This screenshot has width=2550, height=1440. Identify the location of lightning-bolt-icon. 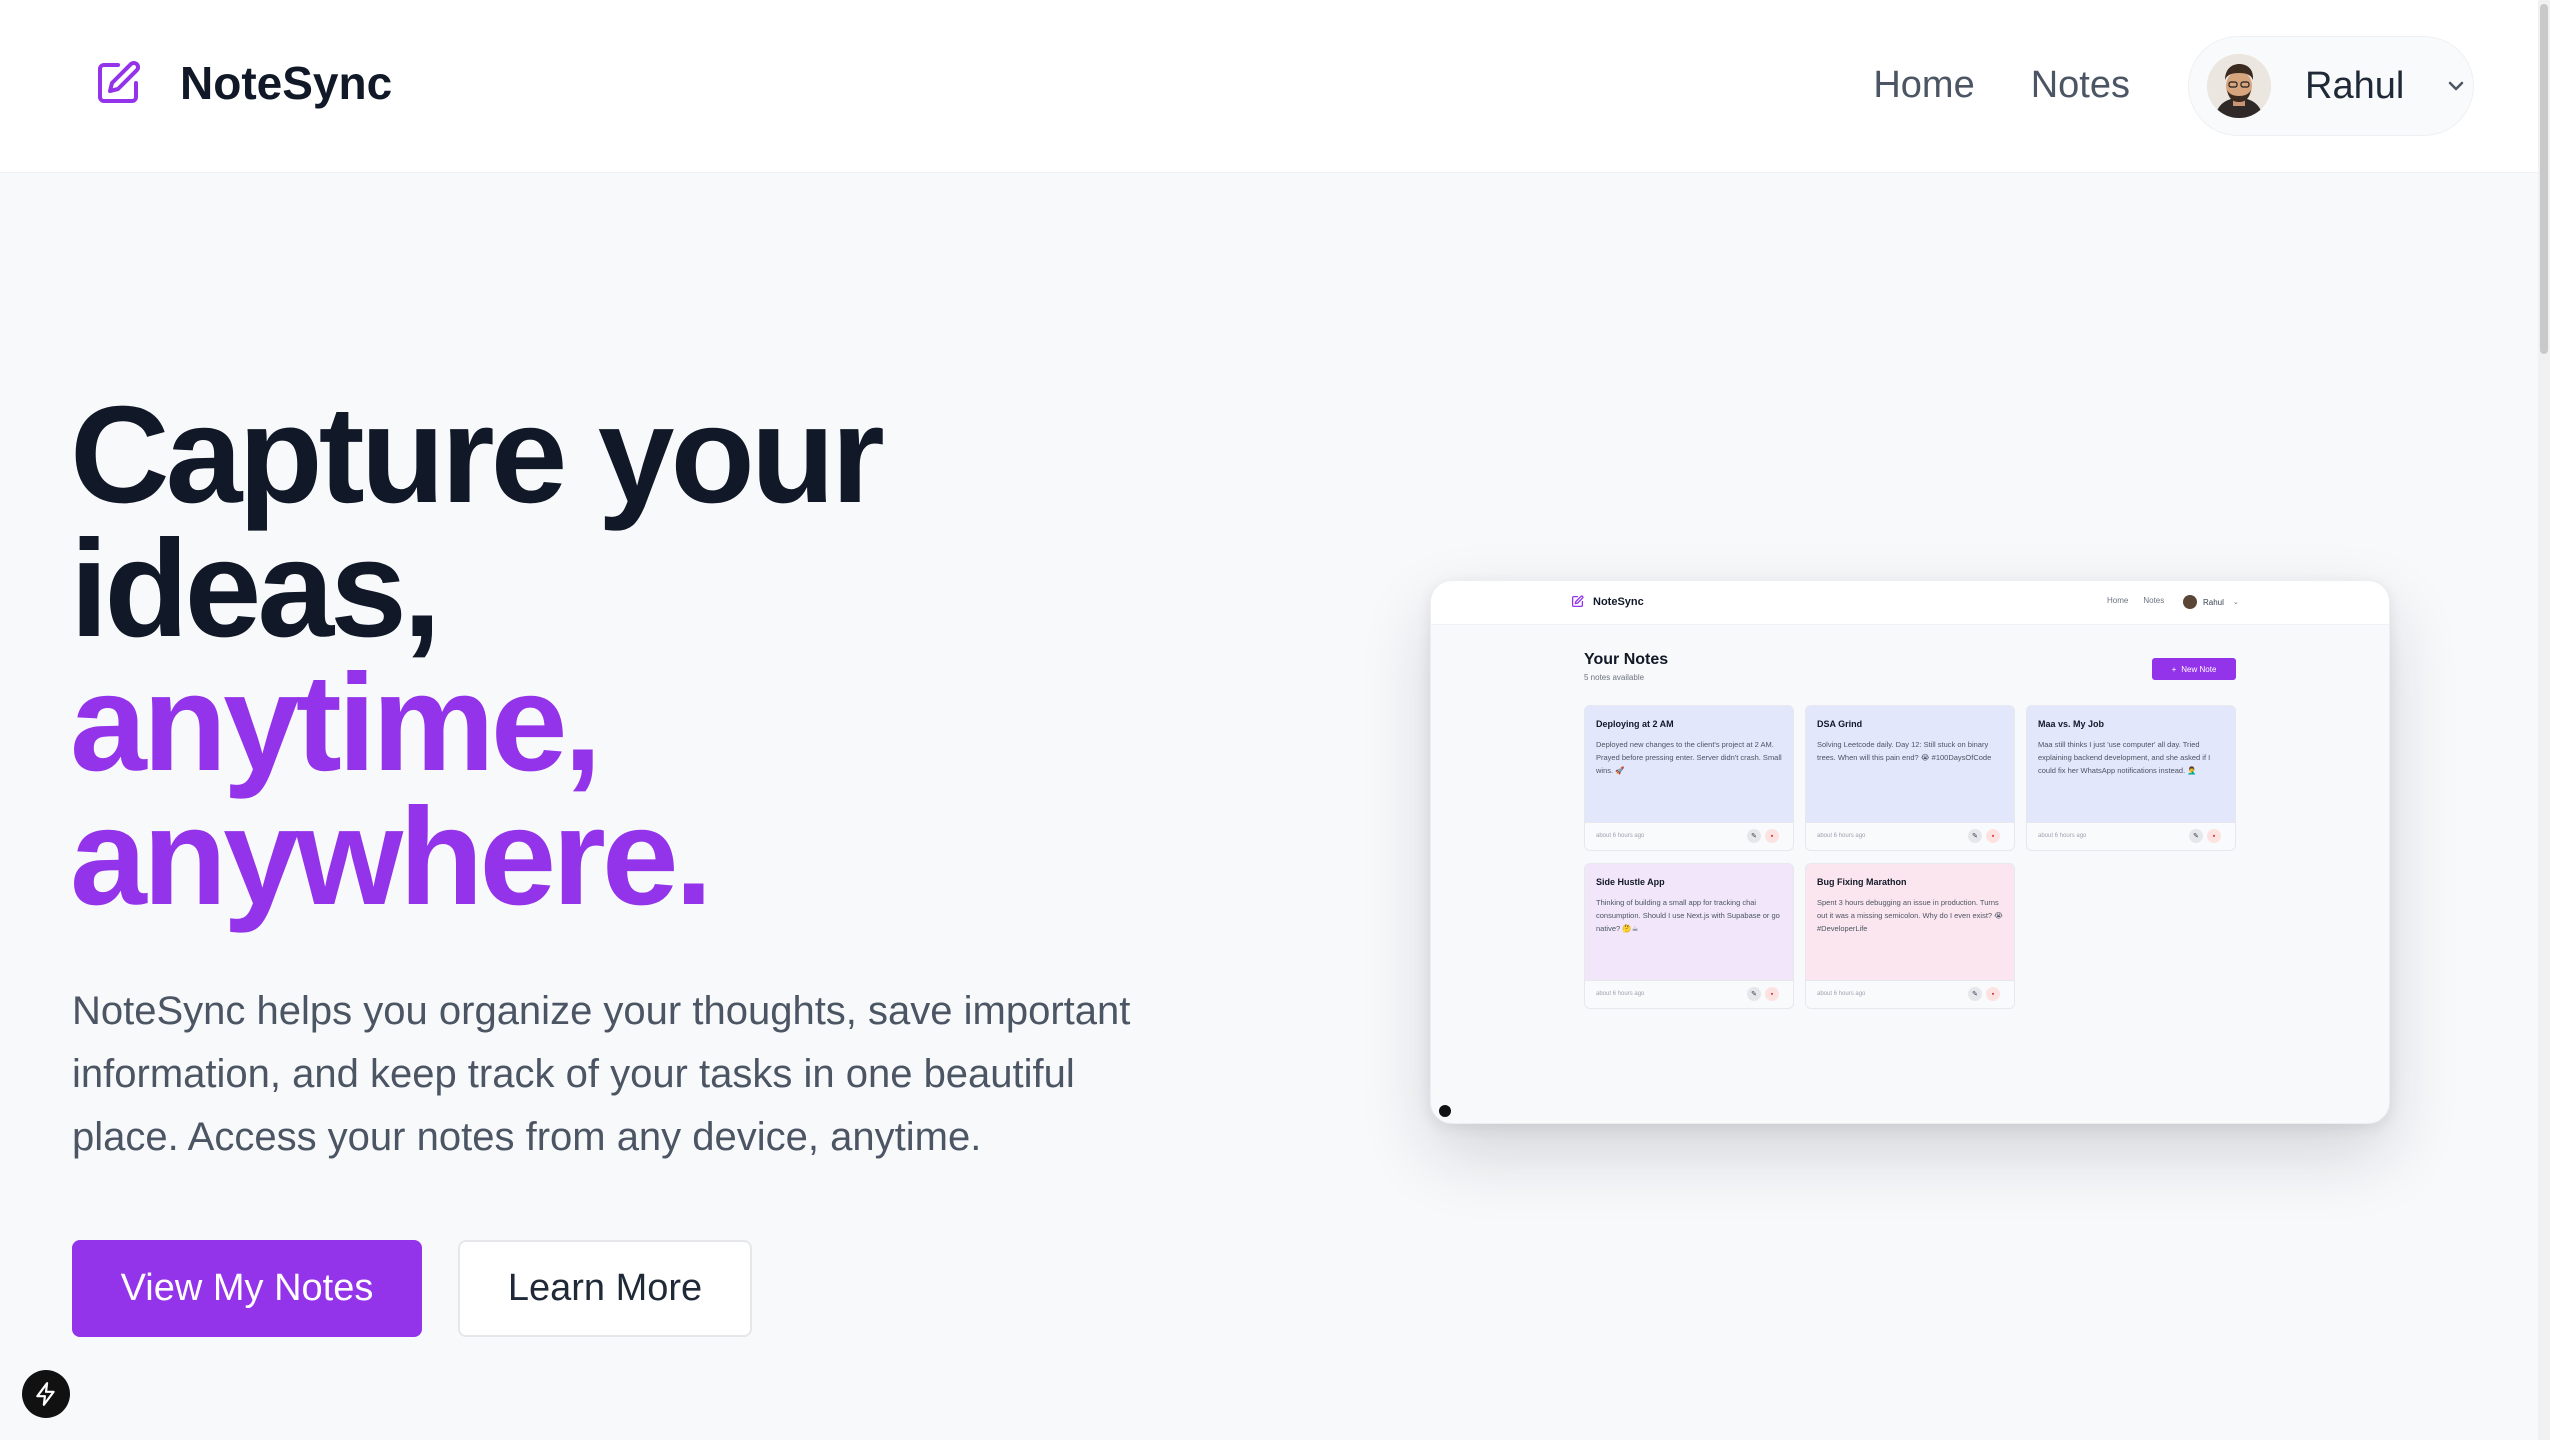
(45, 1394).